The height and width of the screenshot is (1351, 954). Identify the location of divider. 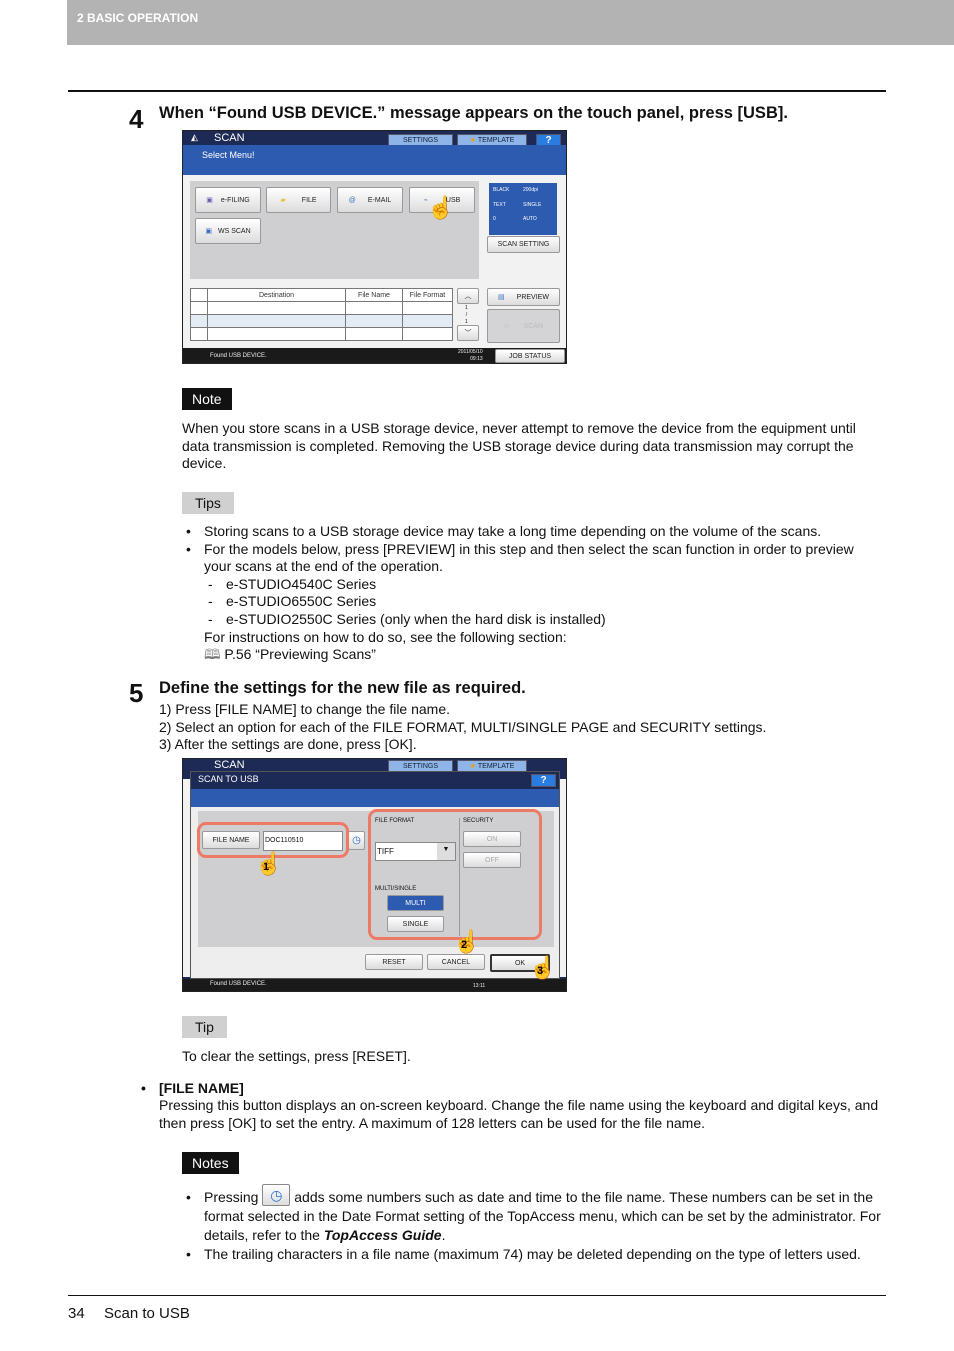
(477, 91).